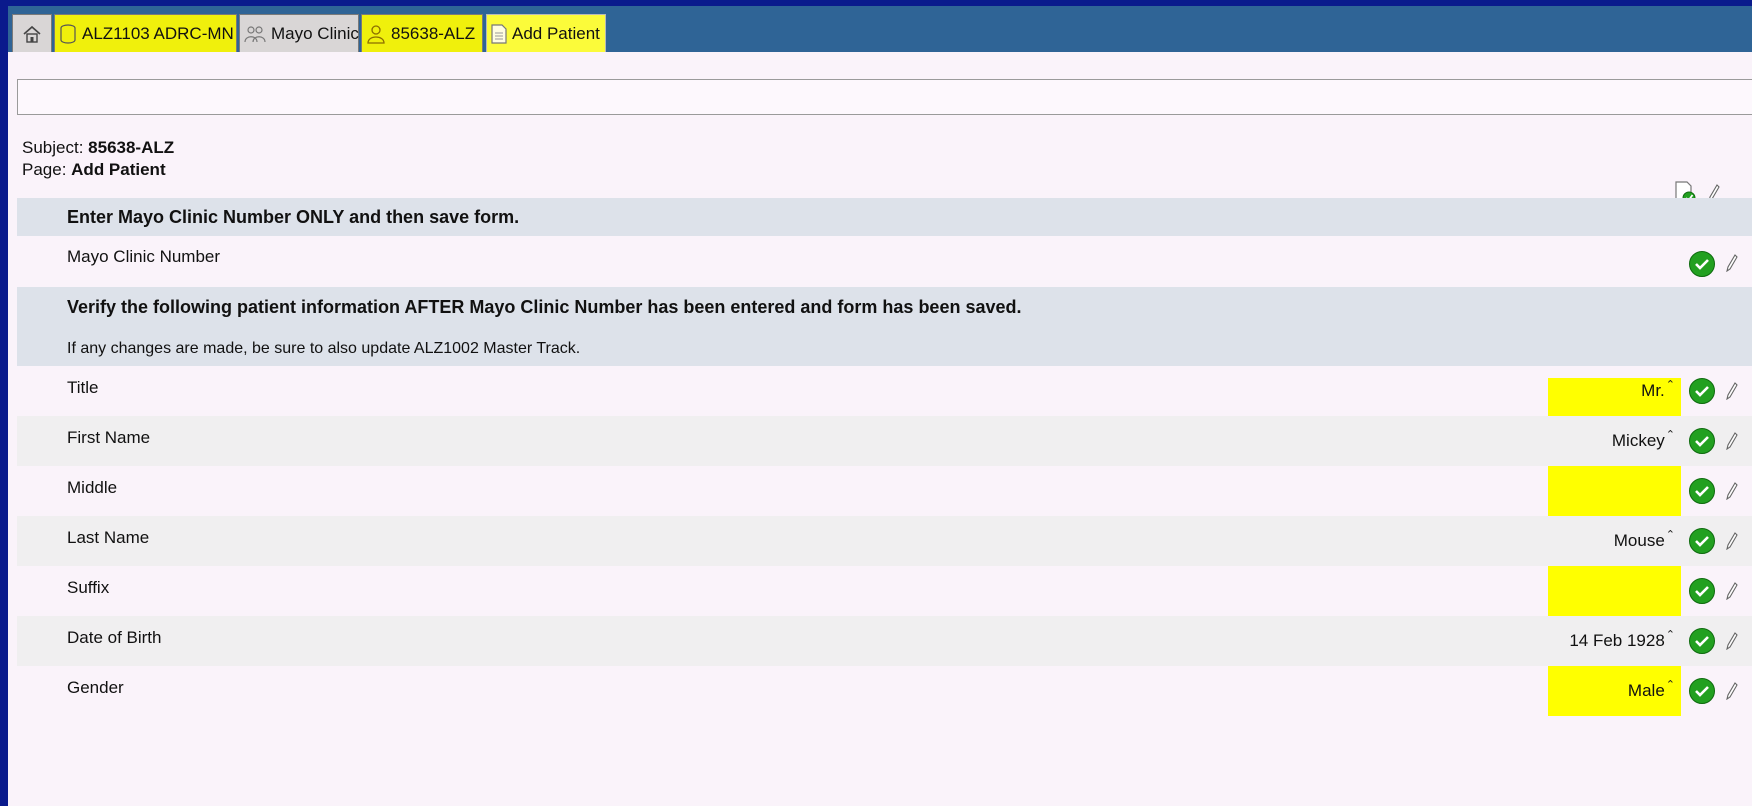 This screenshot has height=806, width=1752. What do you see at coordinates (95, 687) in the screenshot?
I see `field-label: Gender` at bounding box center [95, 687].